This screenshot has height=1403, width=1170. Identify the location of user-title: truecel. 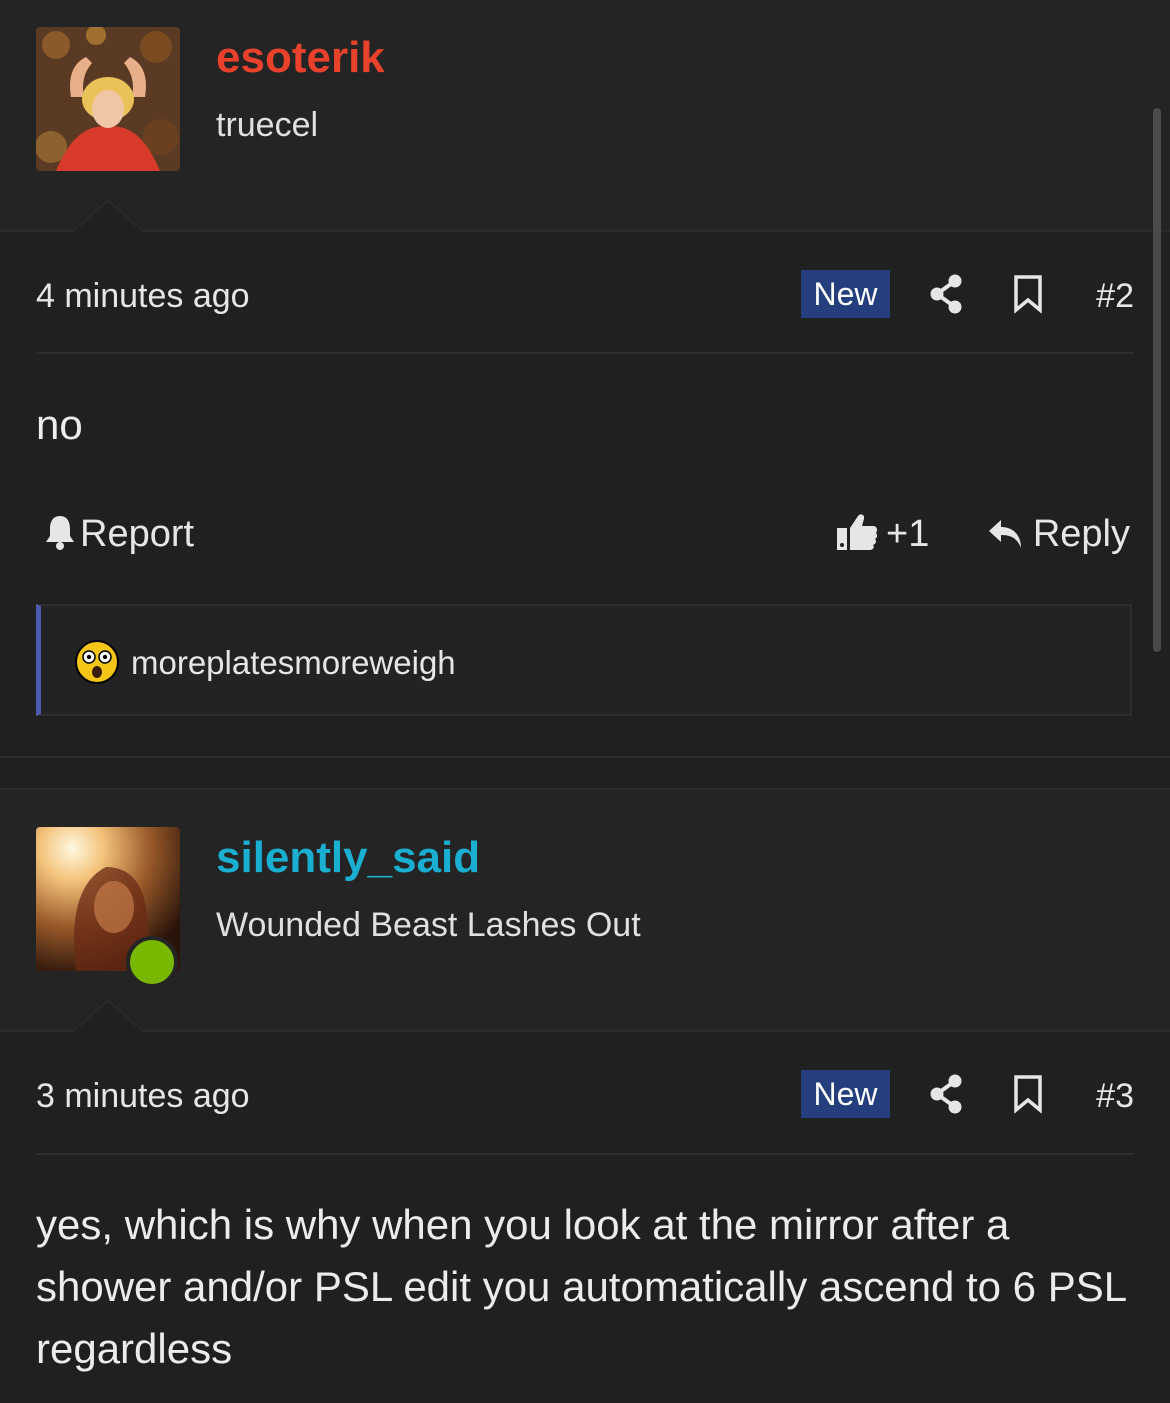
(267, 125).